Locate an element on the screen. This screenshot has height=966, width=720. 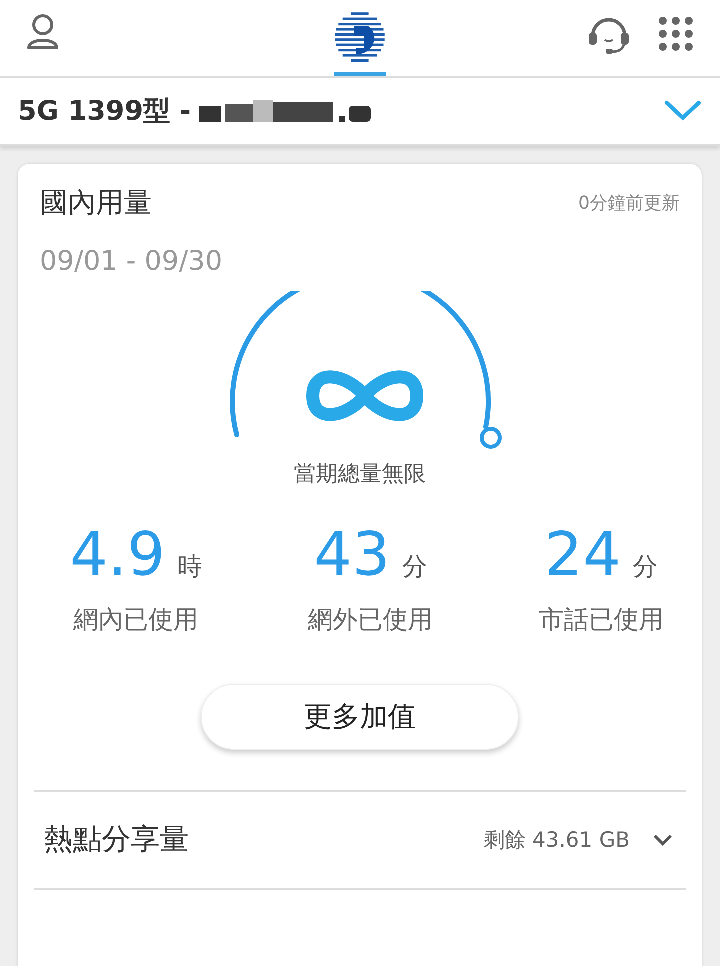
chevron-down-icon is located at coordinates (683, 111).